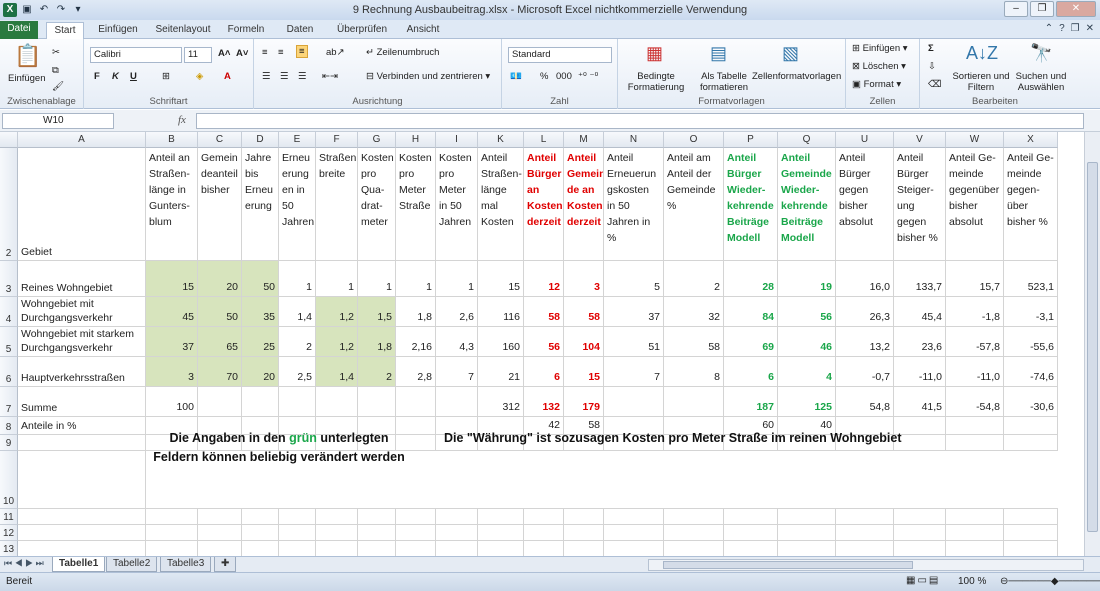 The height and width of the screenshot is (591, 1100). What do you see at coordinates (544, 372) in the screenshot?
I see `table-cell: 6` at bounding box center [544, 372].